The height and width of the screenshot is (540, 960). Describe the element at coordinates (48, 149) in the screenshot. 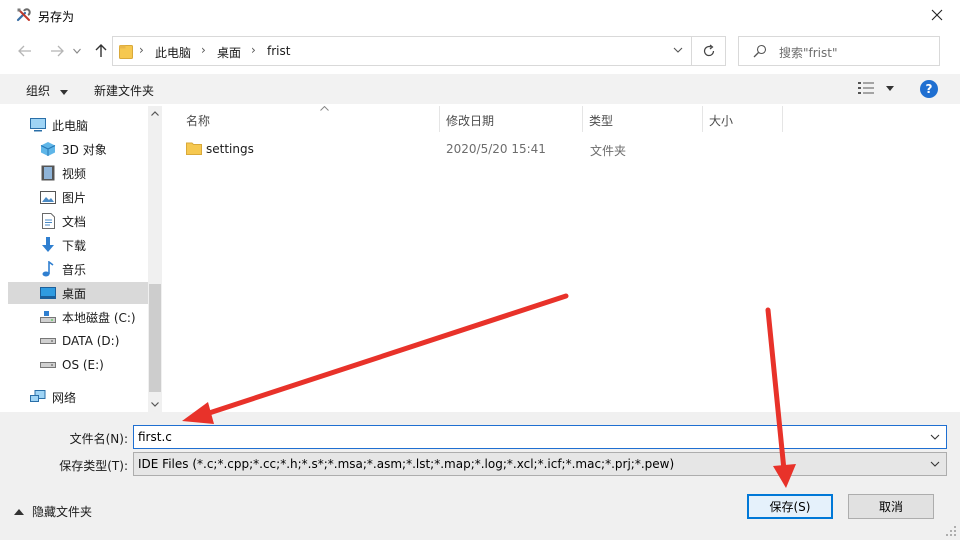

I see `cube-icon` at that location.